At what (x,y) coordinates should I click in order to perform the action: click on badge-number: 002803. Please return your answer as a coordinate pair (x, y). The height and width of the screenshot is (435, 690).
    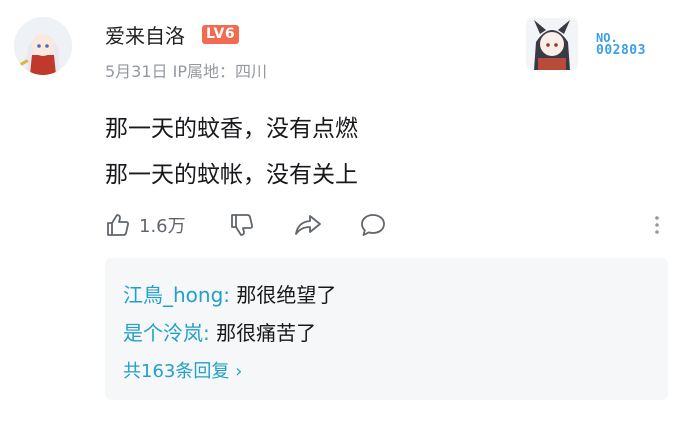
    Looking at the image, I should click on (621, 50).